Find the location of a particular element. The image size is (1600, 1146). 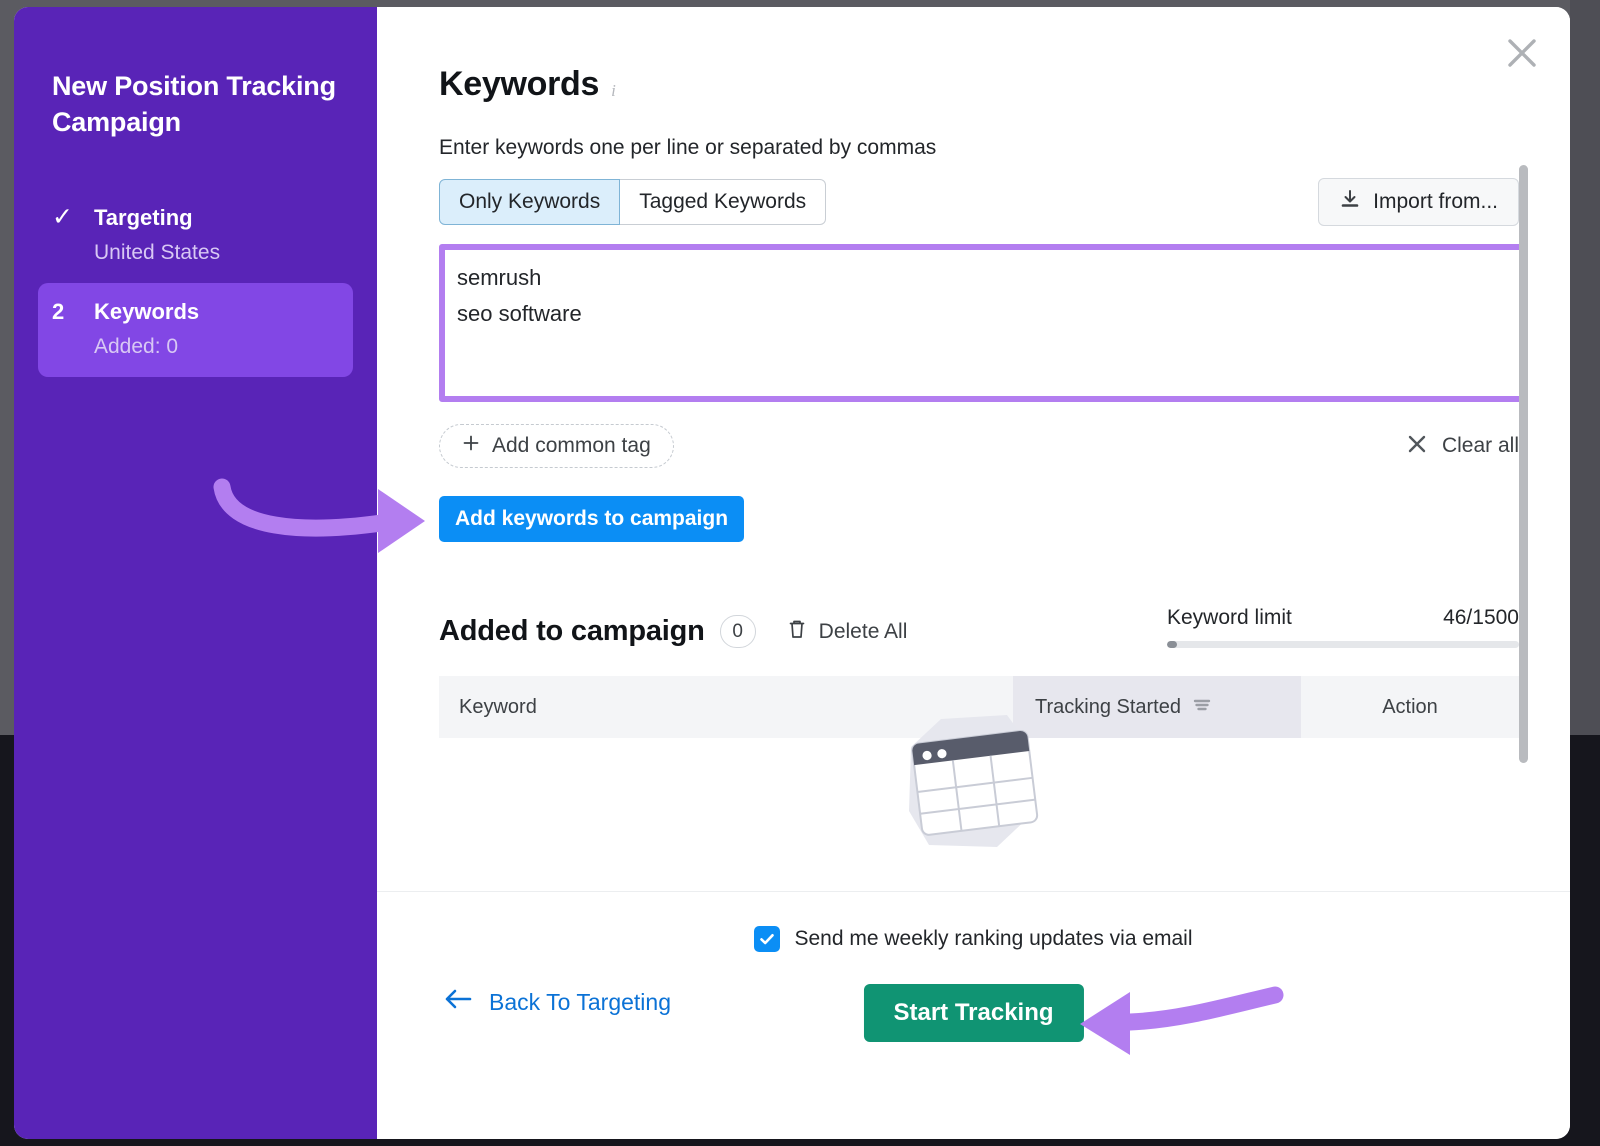

keywords-textarea-highlight is located at coordinates (982, 323).